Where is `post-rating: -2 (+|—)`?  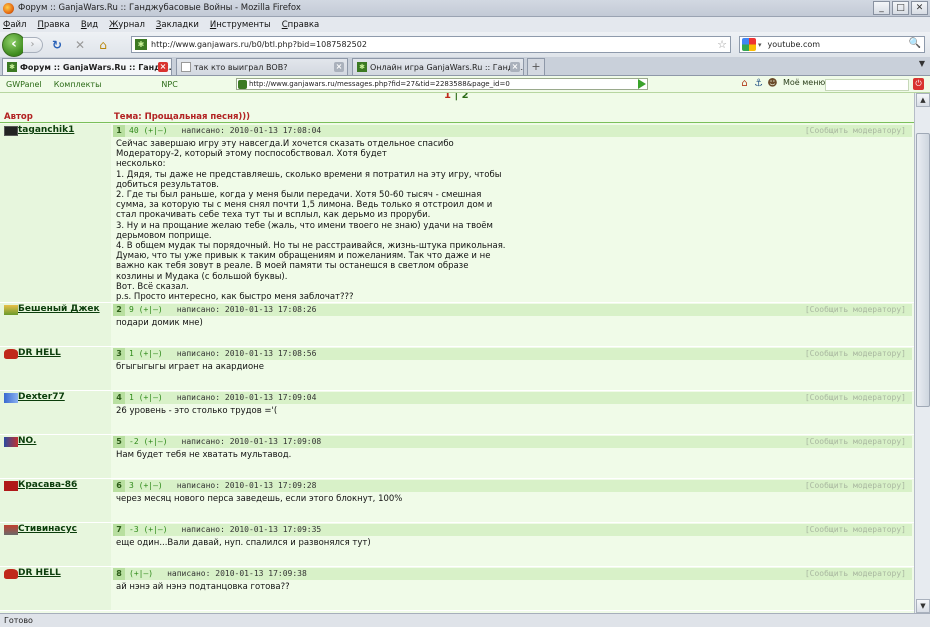 post-rating: -2 (+|—) is located at coordinates (148, 441).